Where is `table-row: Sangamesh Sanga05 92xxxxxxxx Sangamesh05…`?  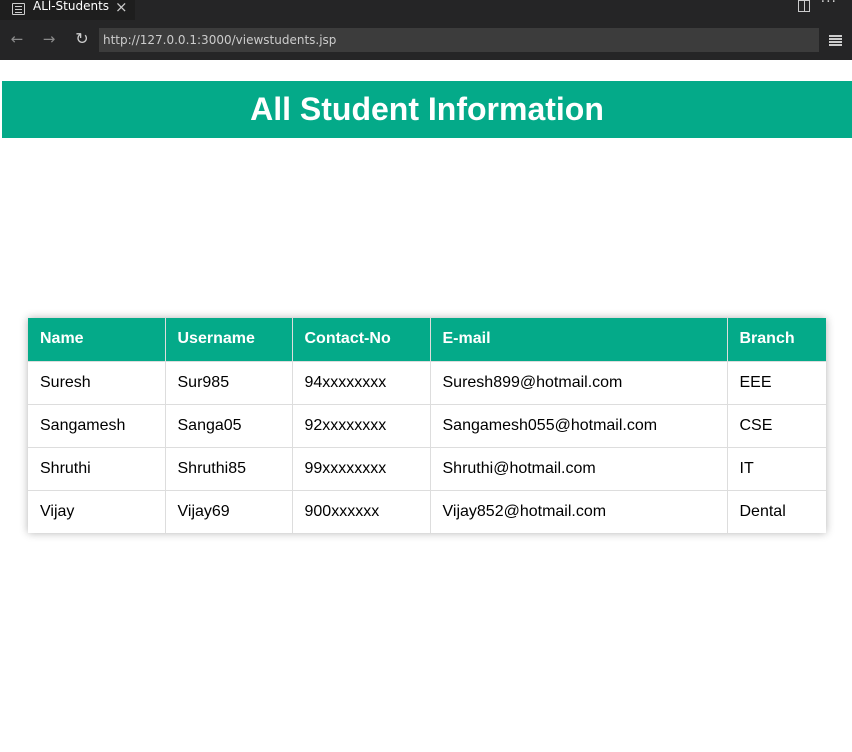 table-row: Sangamesh Sanga05 92xxxxxxxx Sangamesh05… is located at coordinates (427, 425).